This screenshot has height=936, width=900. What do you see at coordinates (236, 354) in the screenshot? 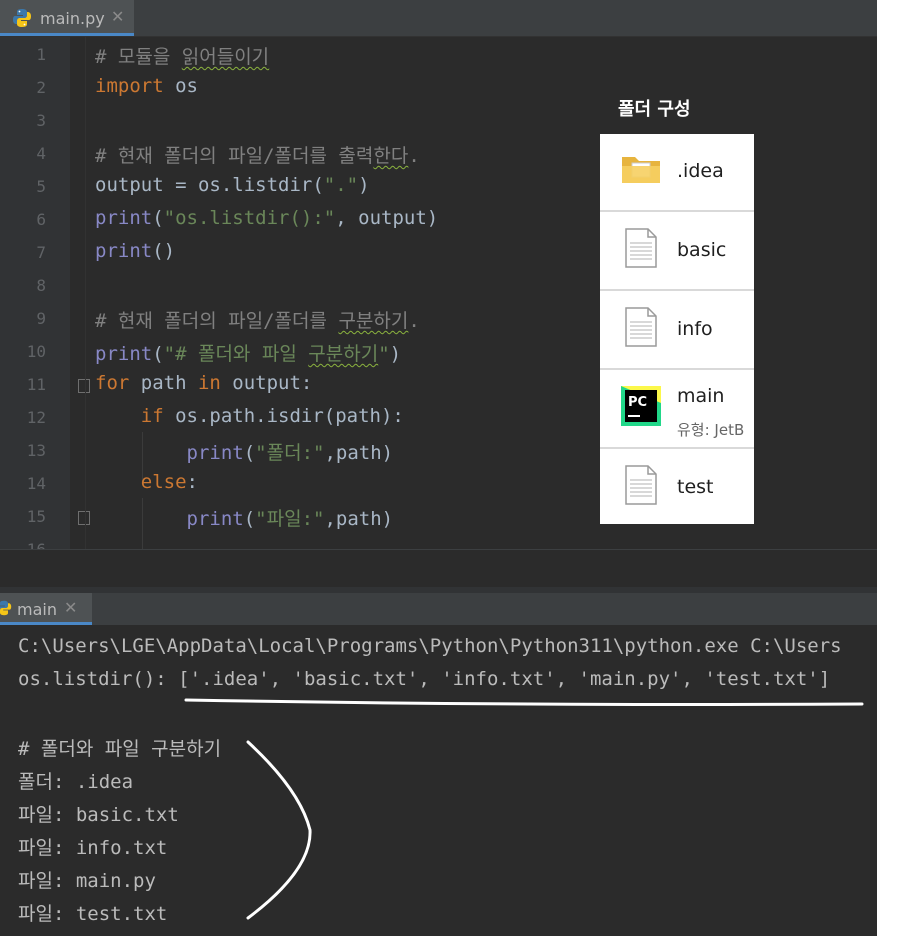
I see `string-literal: "# 폴더와 파일` at bounding box center [236, 354].